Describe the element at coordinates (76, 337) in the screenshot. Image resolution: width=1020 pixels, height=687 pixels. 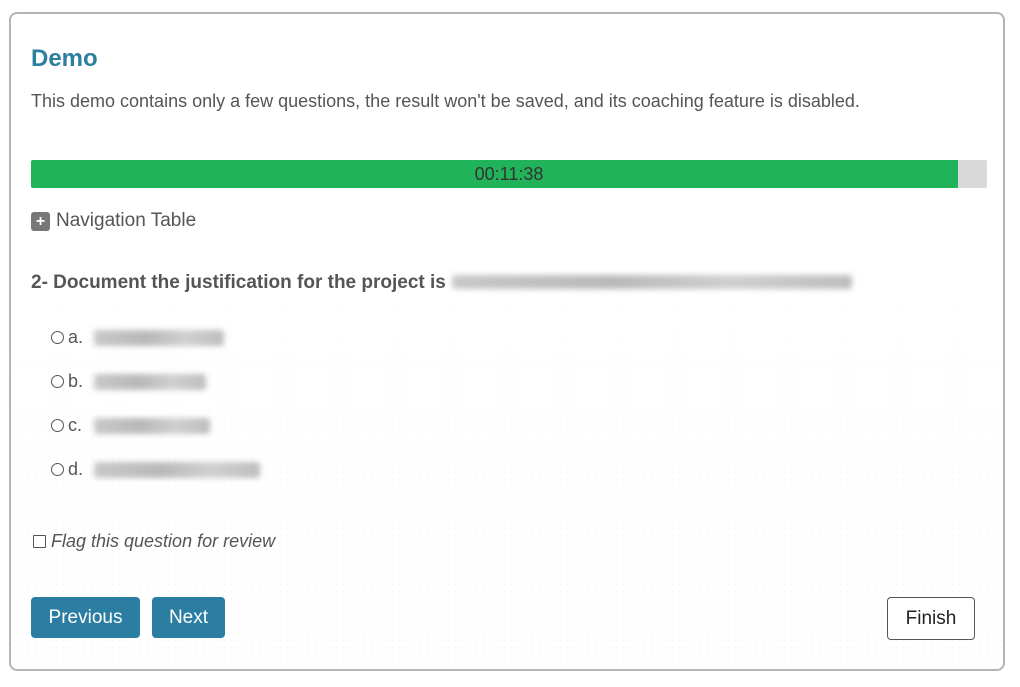
I see `option-a-letter: a.` at that location.